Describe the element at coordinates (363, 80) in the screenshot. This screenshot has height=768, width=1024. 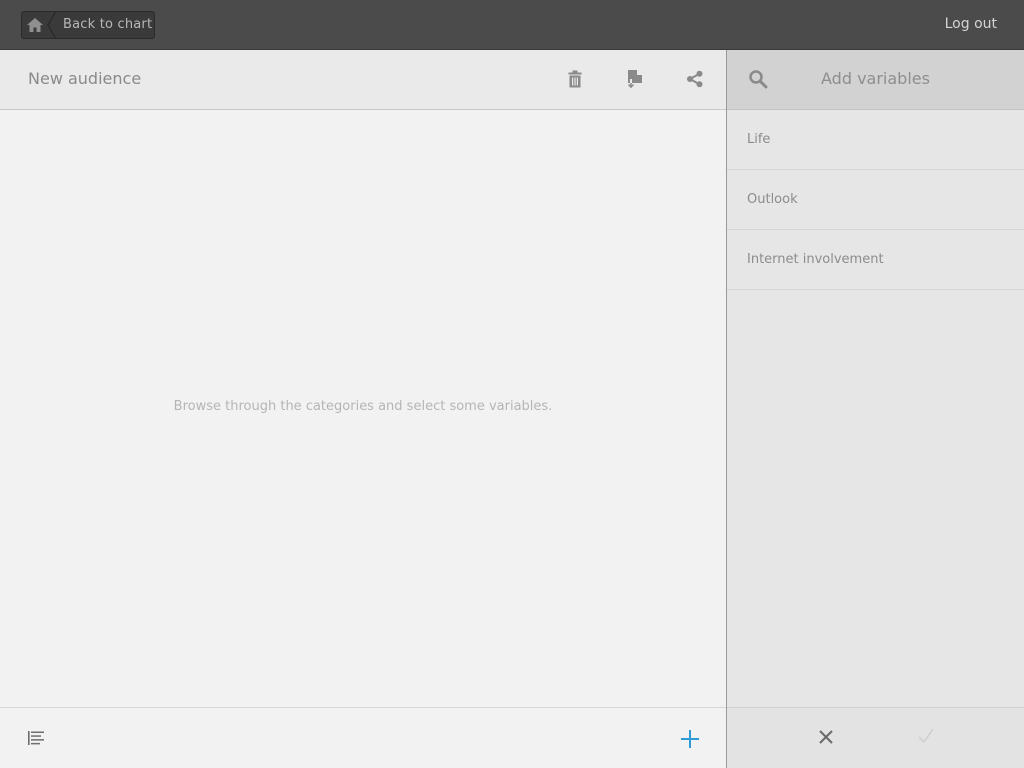
I see `audience-header: New audience` at that location.